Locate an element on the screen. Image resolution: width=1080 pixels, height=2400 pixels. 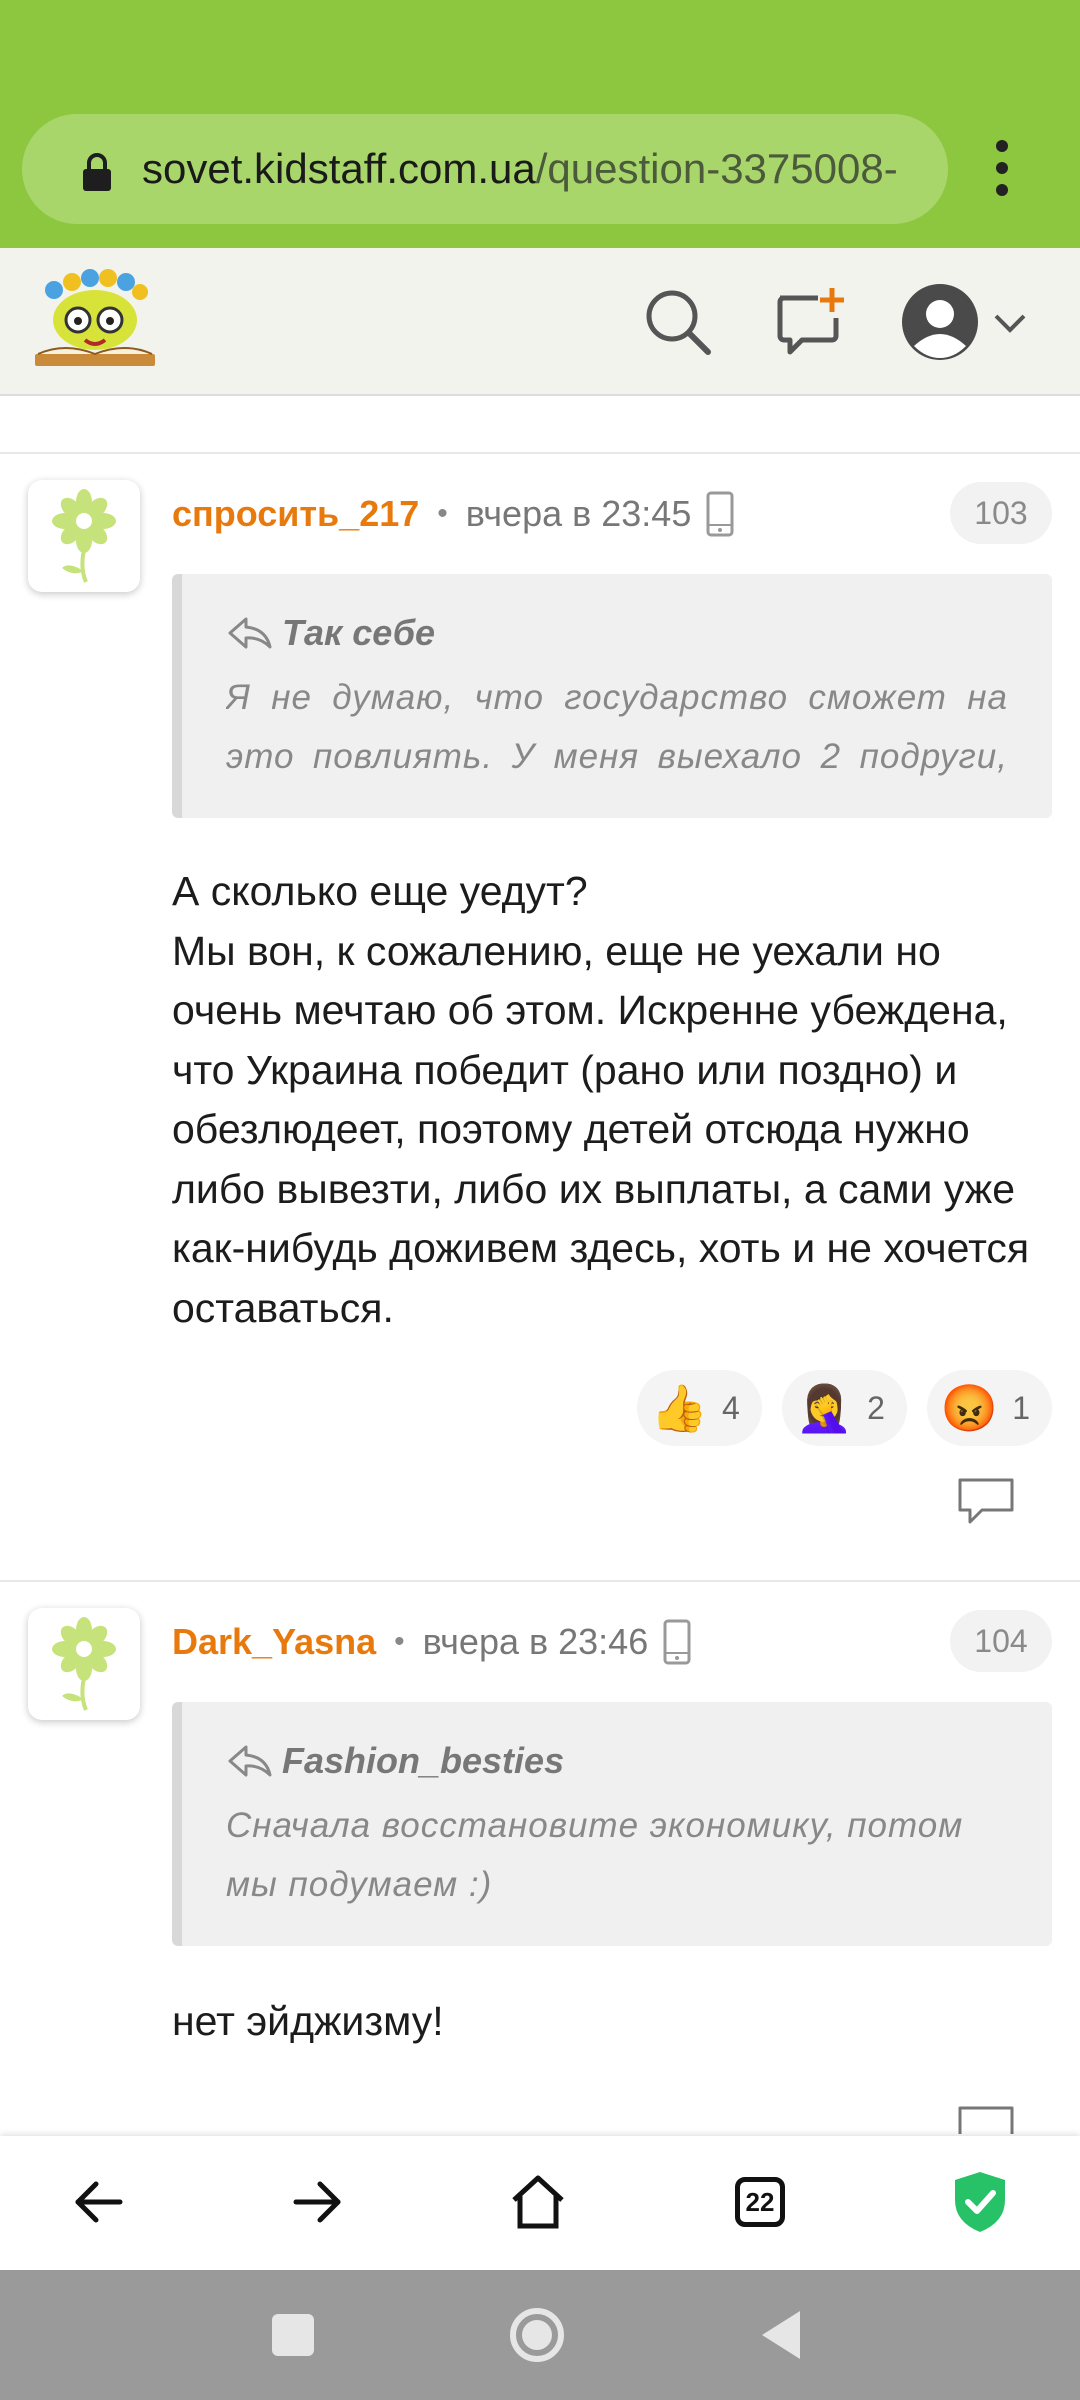
comment-meta: Dark_Yasna • вчера в 23:46 is located at coordinates (432, 1642).